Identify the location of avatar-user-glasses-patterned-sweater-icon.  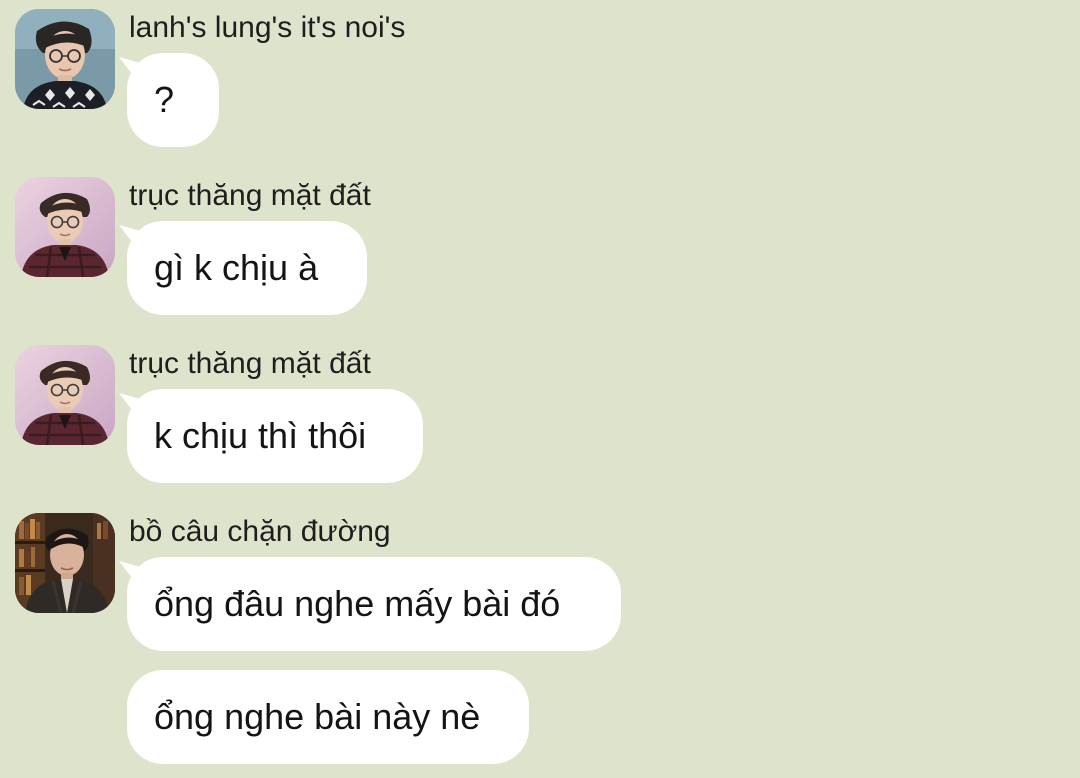
(65, 59).